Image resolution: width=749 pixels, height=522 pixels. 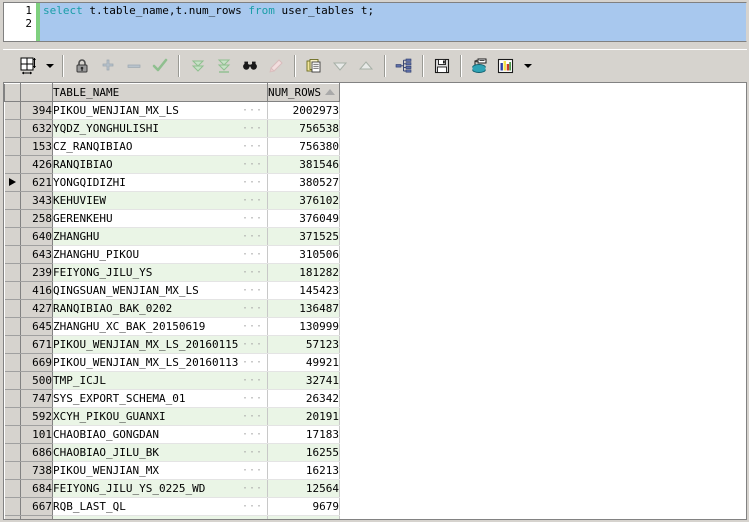 What do you see at coordinates (172, 236) in the screenshot?
I see `table-row: 640 ZHANGHU ··· 371525` at bounding box center [172, 236].